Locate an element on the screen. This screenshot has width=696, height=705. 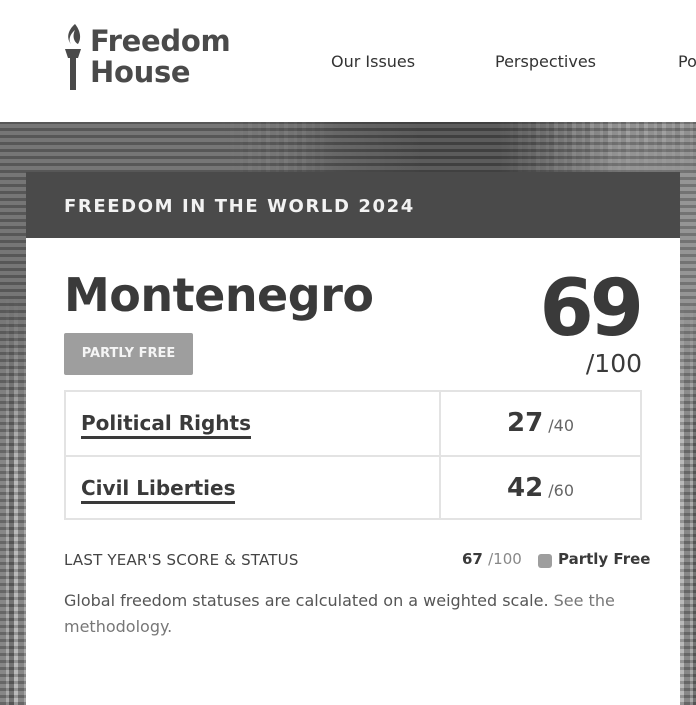
table-row: Political Rights 27 /40 is located at coordinates (353, 424).